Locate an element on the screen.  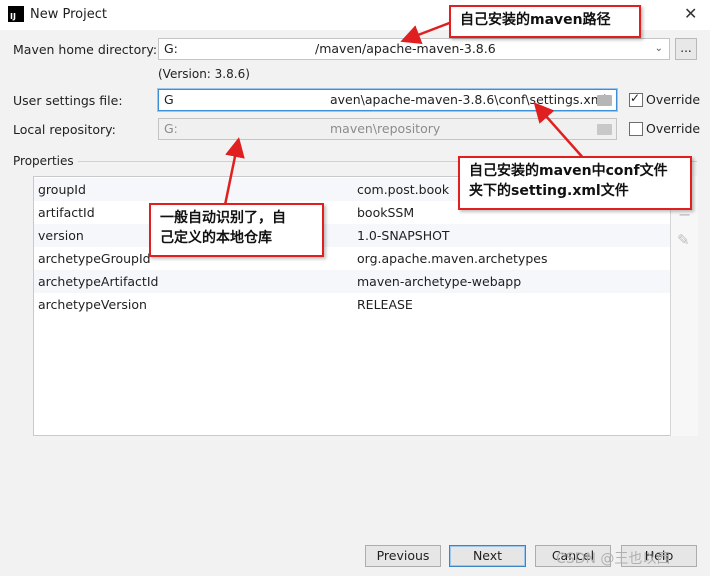
annotation-local-repo: 一般自动识别了，自 己定义的本地仓库 is located at coordinates (236, 230).